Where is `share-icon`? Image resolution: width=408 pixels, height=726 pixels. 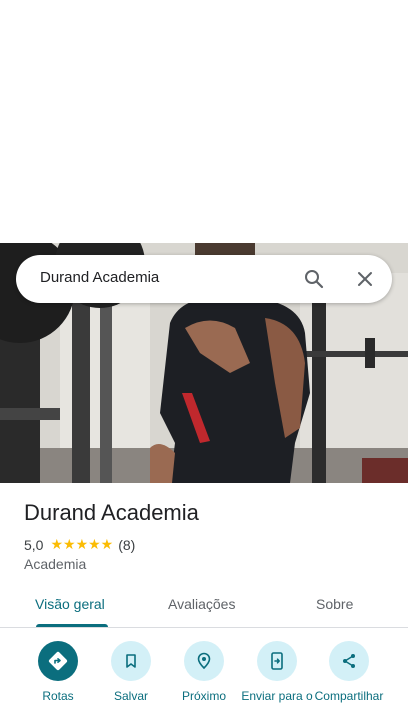 share-icon is located at coordinates (349, 661).